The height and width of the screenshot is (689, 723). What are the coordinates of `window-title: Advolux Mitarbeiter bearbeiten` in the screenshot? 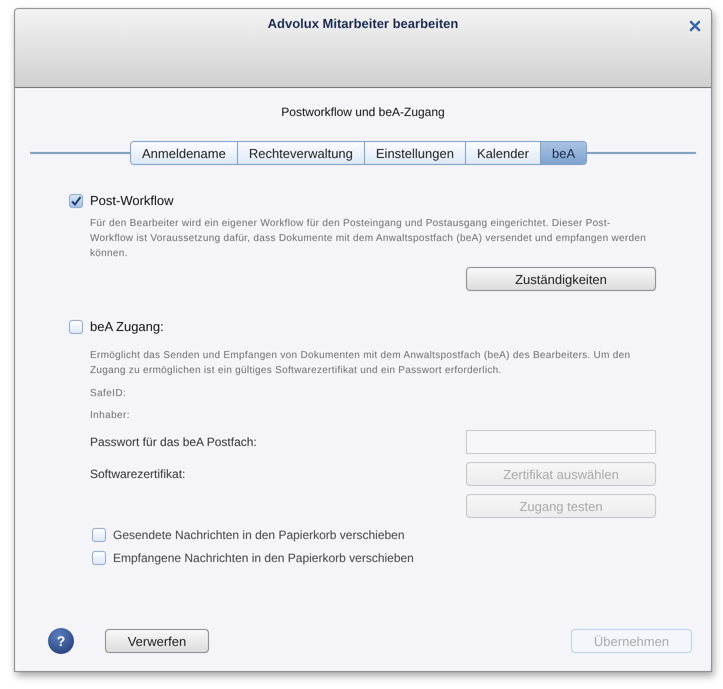 It's located at (363, 24).